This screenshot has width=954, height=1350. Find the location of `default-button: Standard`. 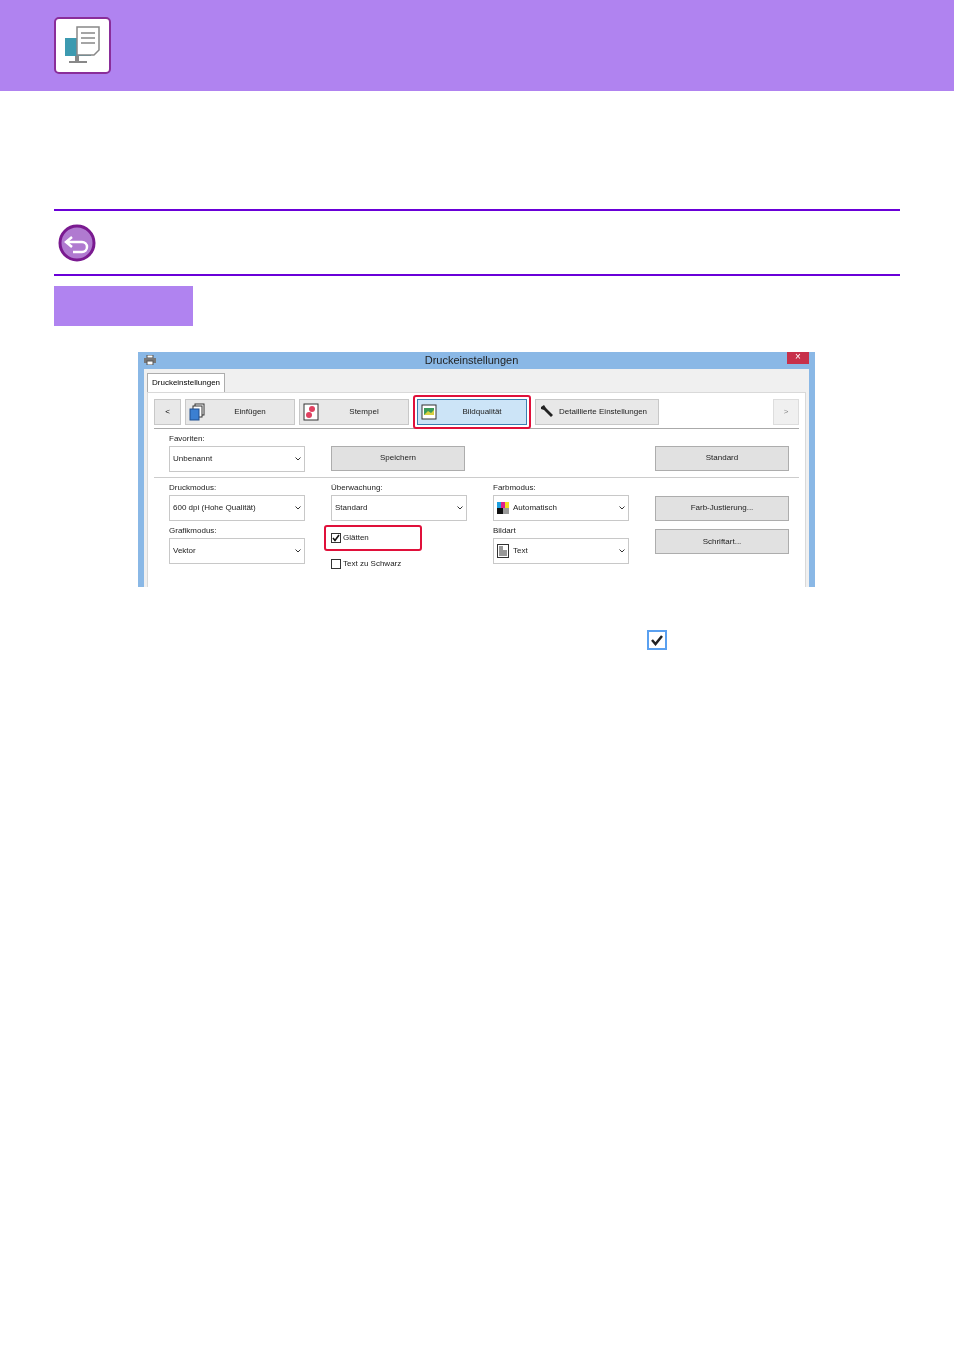

default-button: Standard is located at coordinates (722, 458).